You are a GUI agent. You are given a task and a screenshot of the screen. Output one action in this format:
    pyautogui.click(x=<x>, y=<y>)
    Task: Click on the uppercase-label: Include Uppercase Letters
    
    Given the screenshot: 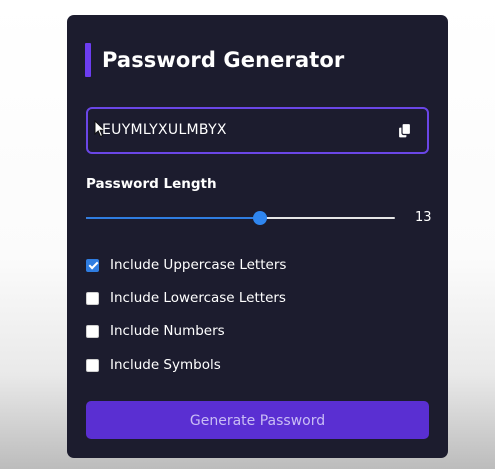 What is the action you would take?
    pyautogui.click(x=198, y=265)
    